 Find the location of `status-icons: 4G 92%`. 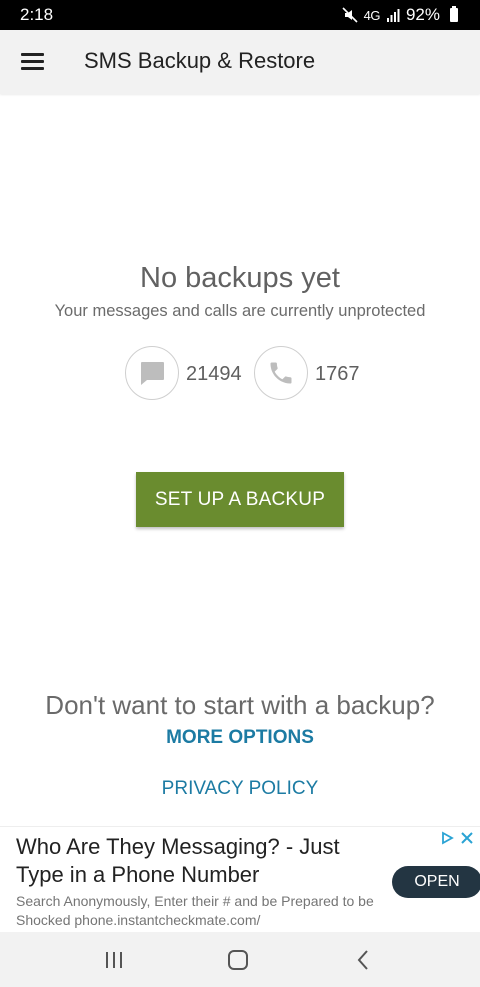

status-icons: 4G 92% is located at coordinates (400, 15).